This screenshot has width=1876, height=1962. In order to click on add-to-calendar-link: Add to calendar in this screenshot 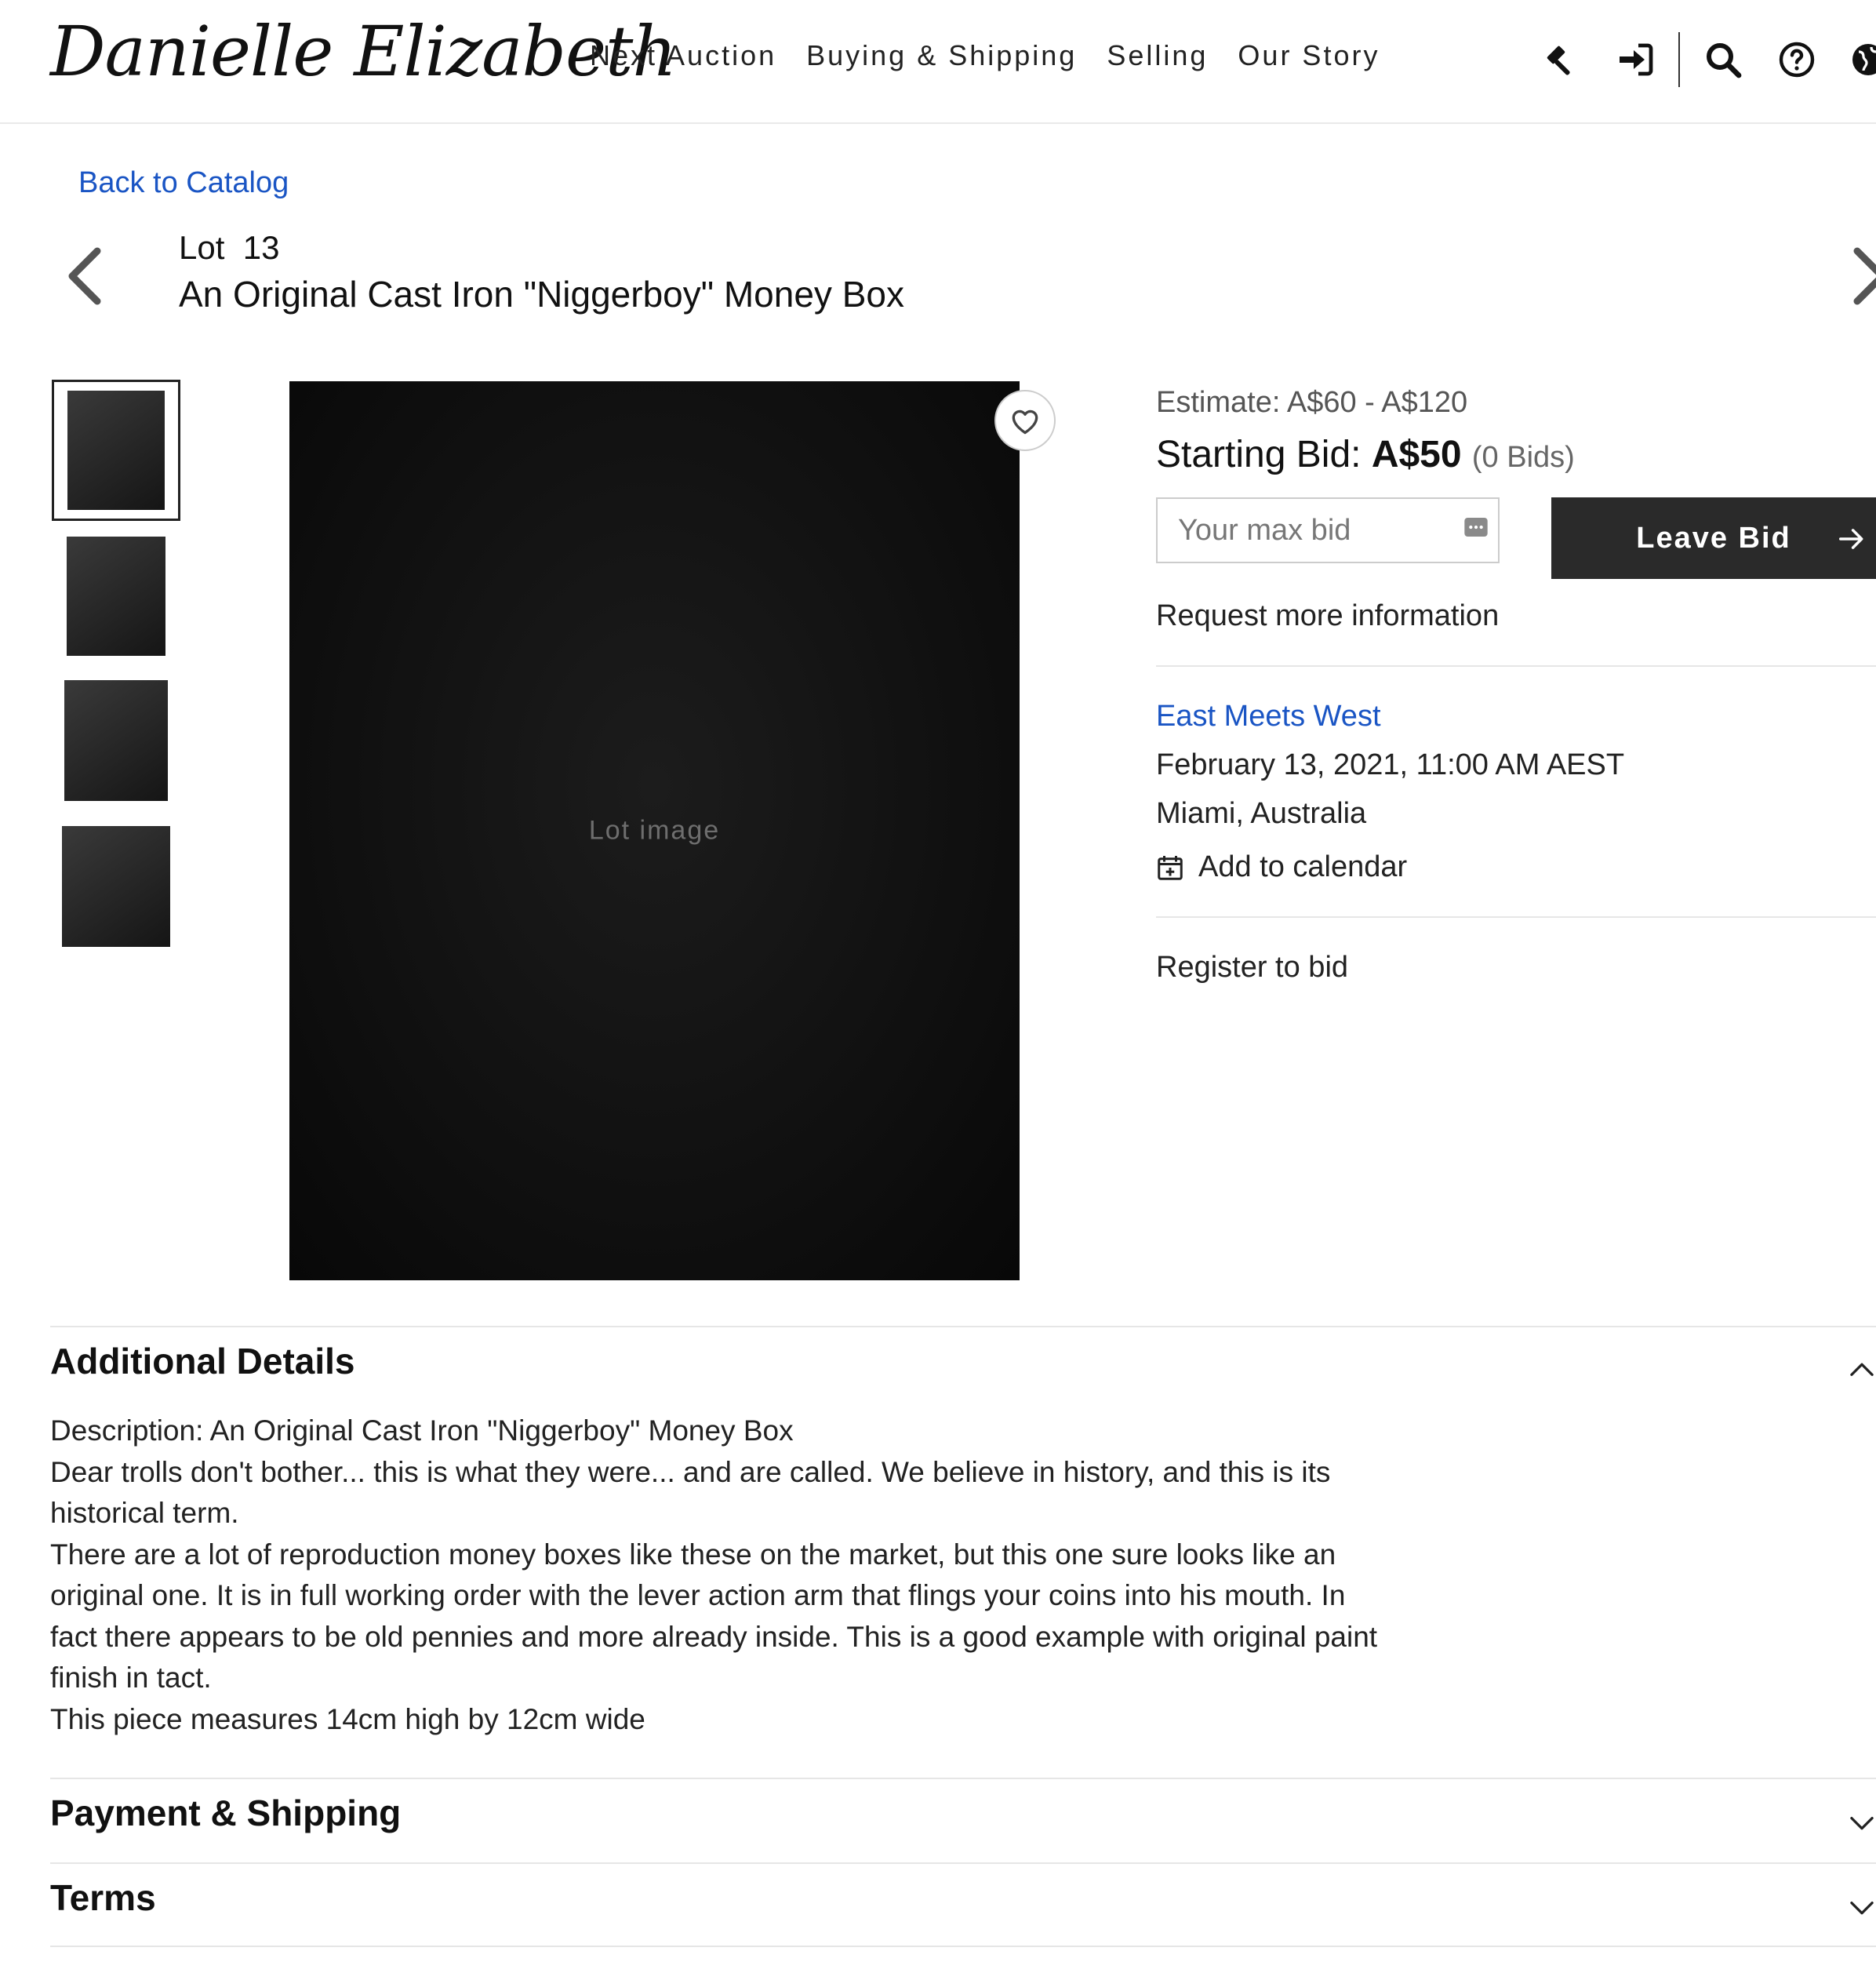, I will do `click(1281, 867)`.